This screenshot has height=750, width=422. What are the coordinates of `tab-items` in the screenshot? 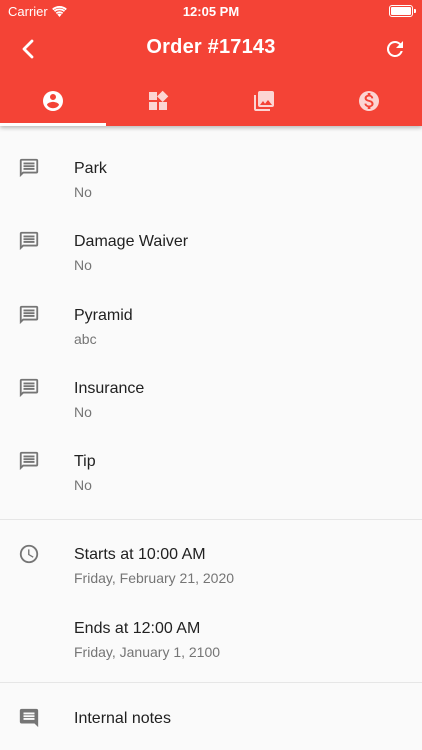 It's located at (159, 101).